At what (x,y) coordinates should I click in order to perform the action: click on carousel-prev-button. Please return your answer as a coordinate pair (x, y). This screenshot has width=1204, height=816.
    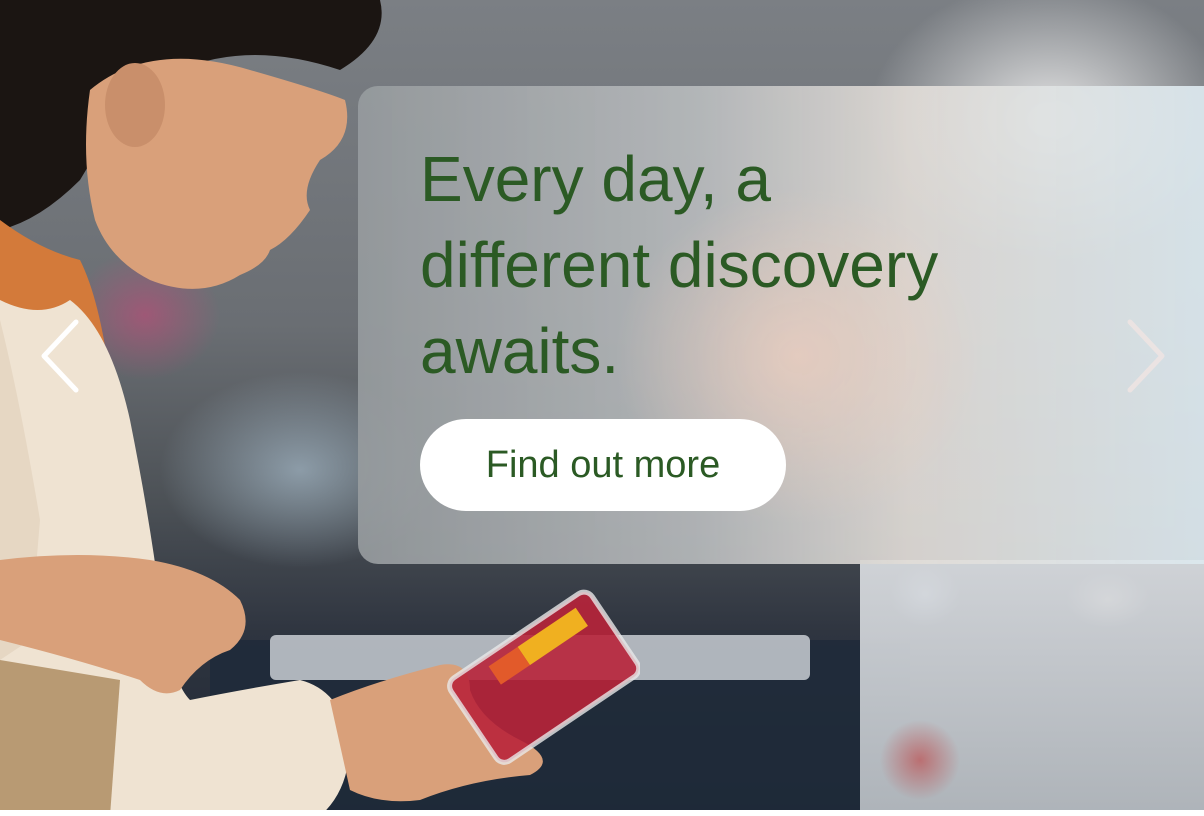
    Looking at the image, I should click on (60, 356).